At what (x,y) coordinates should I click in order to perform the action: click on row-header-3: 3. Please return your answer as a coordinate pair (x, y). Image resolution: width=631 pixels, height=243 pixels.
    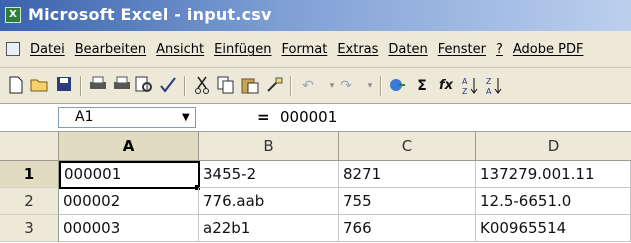
    Looking at the image, I should click on (29, 228).